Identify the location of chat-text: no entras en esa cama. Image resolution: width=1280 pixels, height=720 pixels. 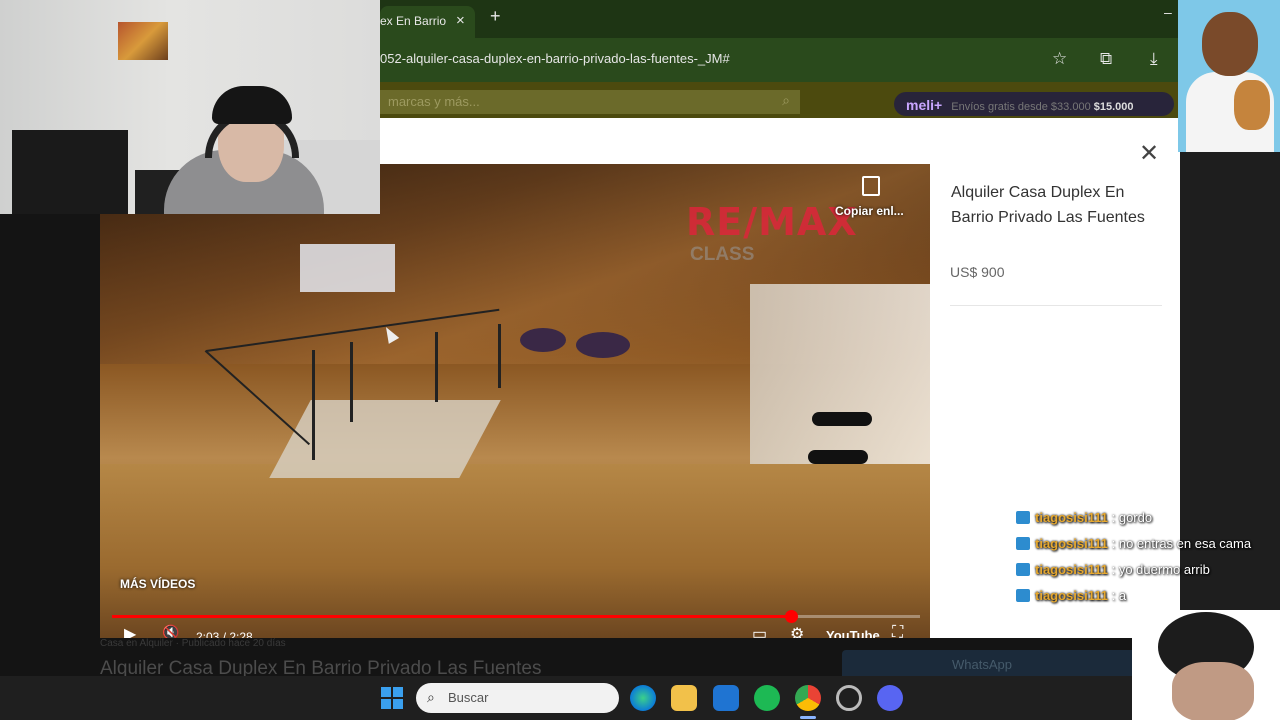
(1185, 543).